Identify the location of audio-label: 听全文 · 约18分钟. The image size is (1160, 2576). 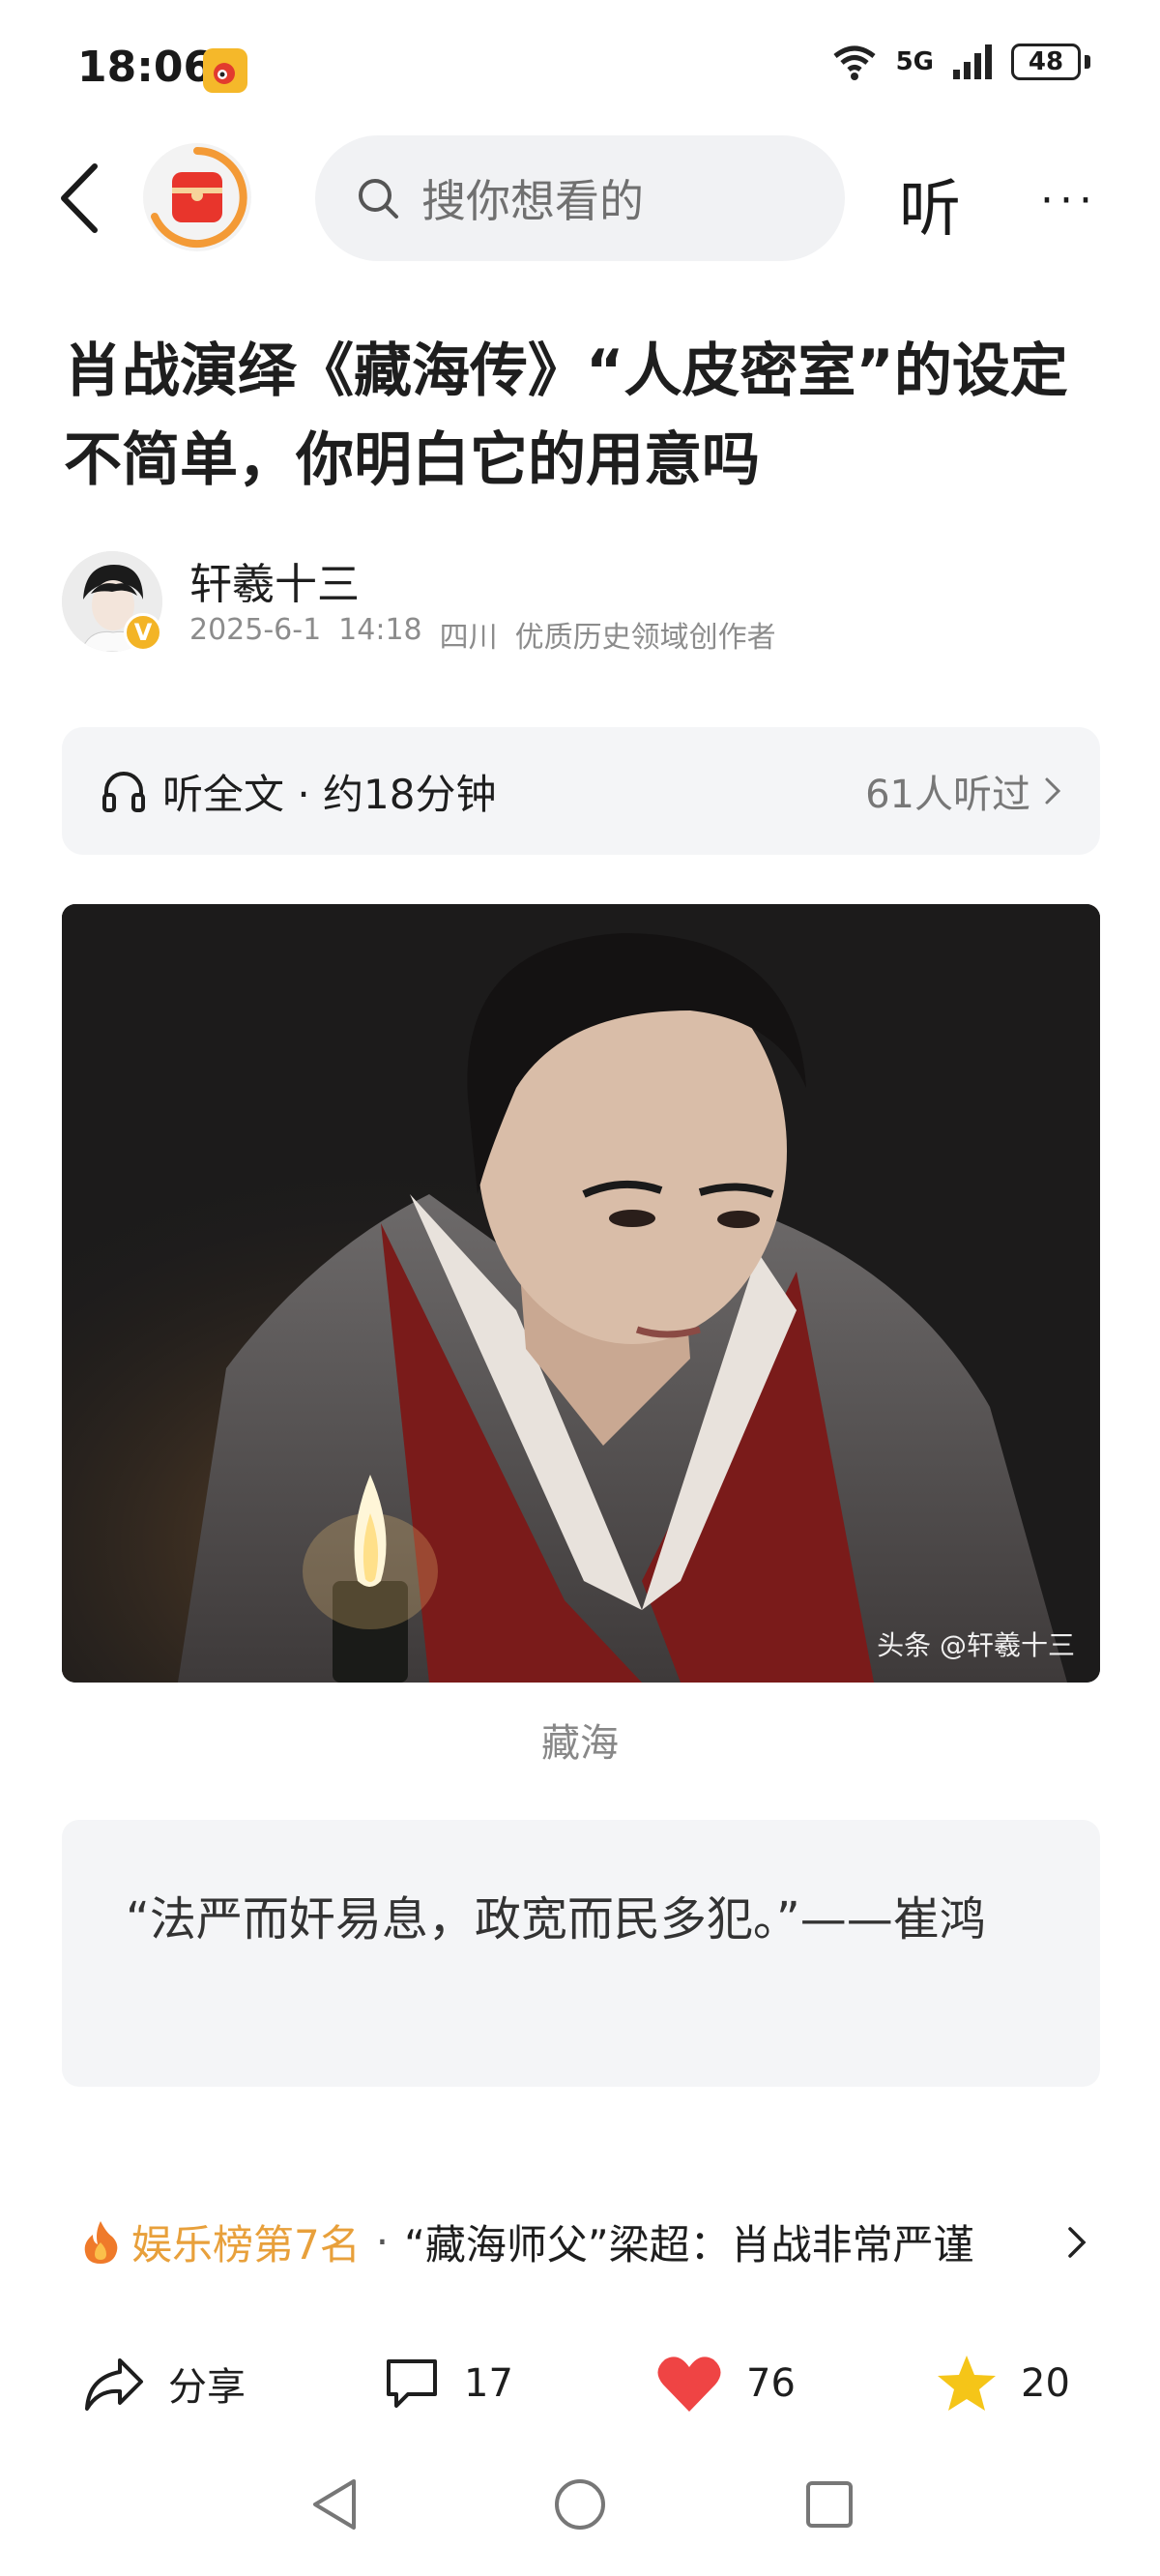
(329, 794).